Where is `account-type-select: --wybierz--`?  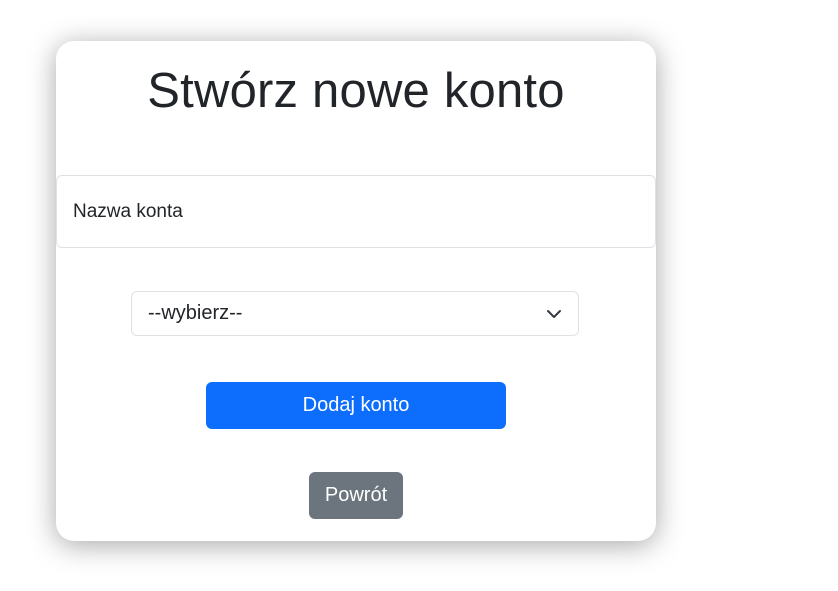 account-type-select: --wybierz-- is located at coordinates (355, 313).